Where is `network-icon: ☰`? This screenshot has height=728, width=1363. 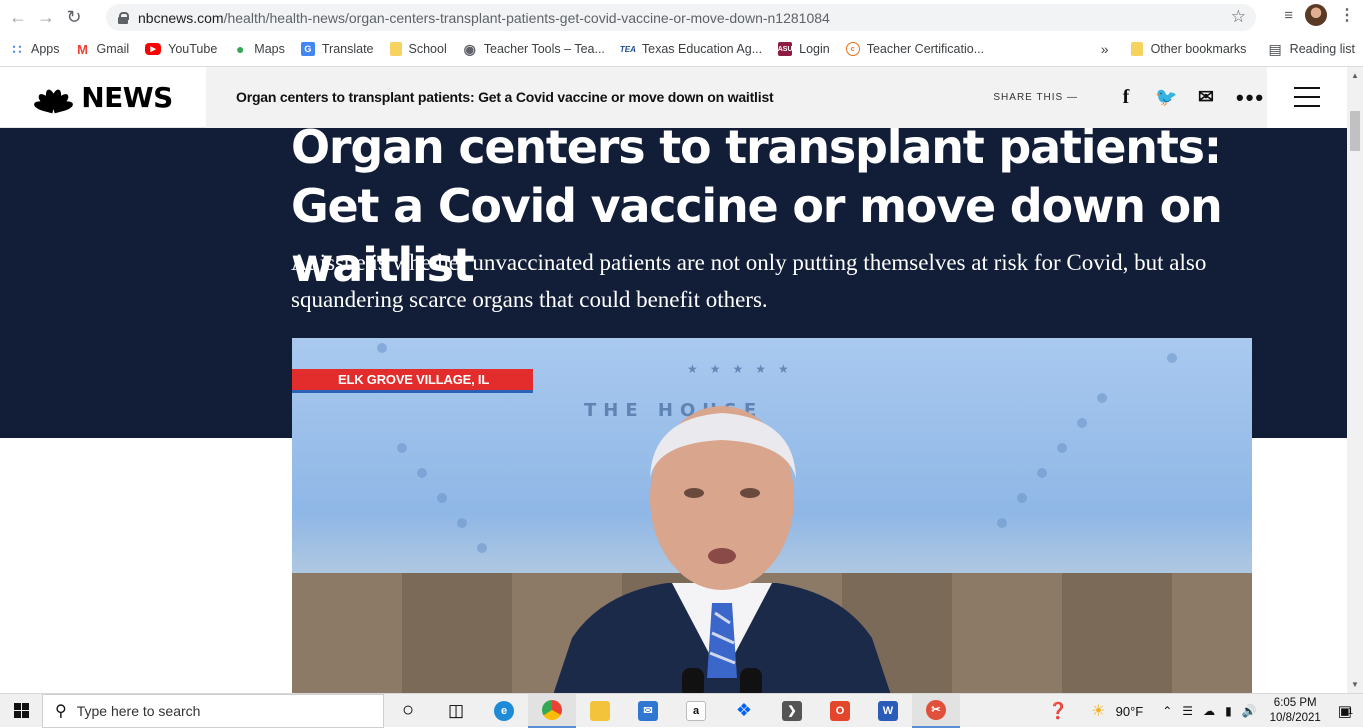 network-icon: ☰ is located at coordinates (1187, 711).